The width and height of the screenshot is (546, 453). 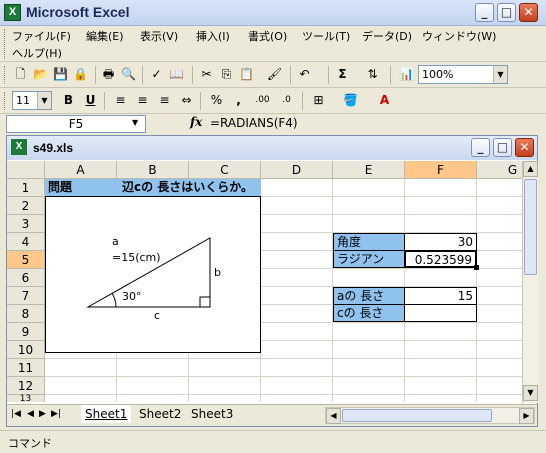 What do you see at coordinates (142, 100) in the screenshot?
I see `align-center-icon: ≡` at bounding box center [142, 100].